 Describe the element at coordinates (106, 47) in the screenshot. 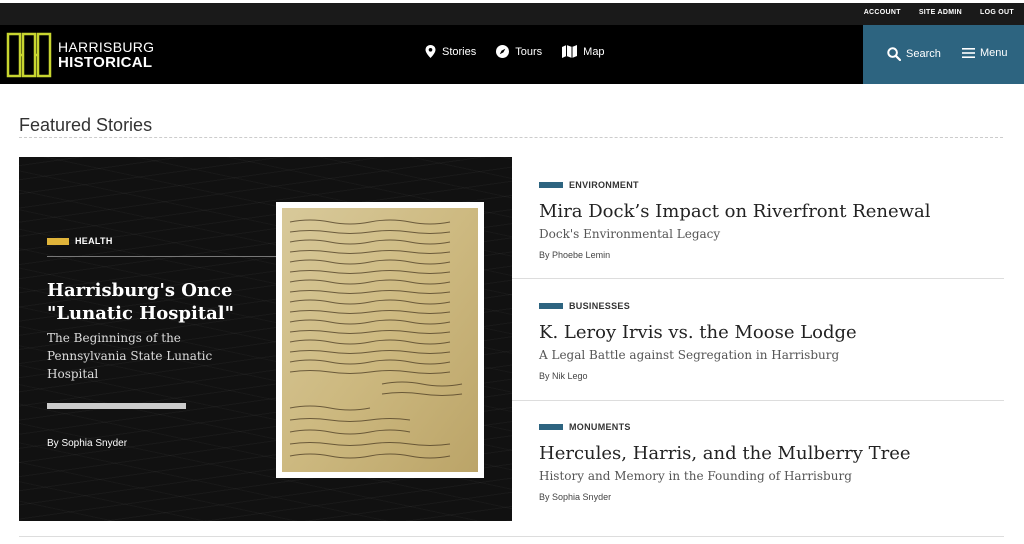

I see `logo-line-1: HARRISBURG` at that location.